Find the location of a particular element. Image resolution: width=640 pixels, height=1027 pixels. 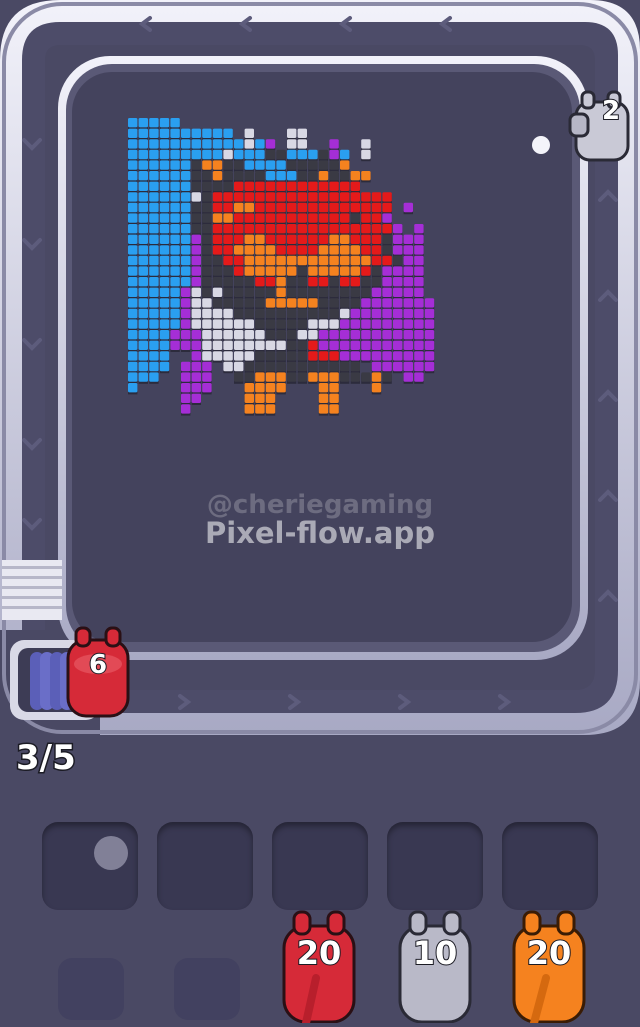

active-shooter: 6 is located at coordinates (98, 673).